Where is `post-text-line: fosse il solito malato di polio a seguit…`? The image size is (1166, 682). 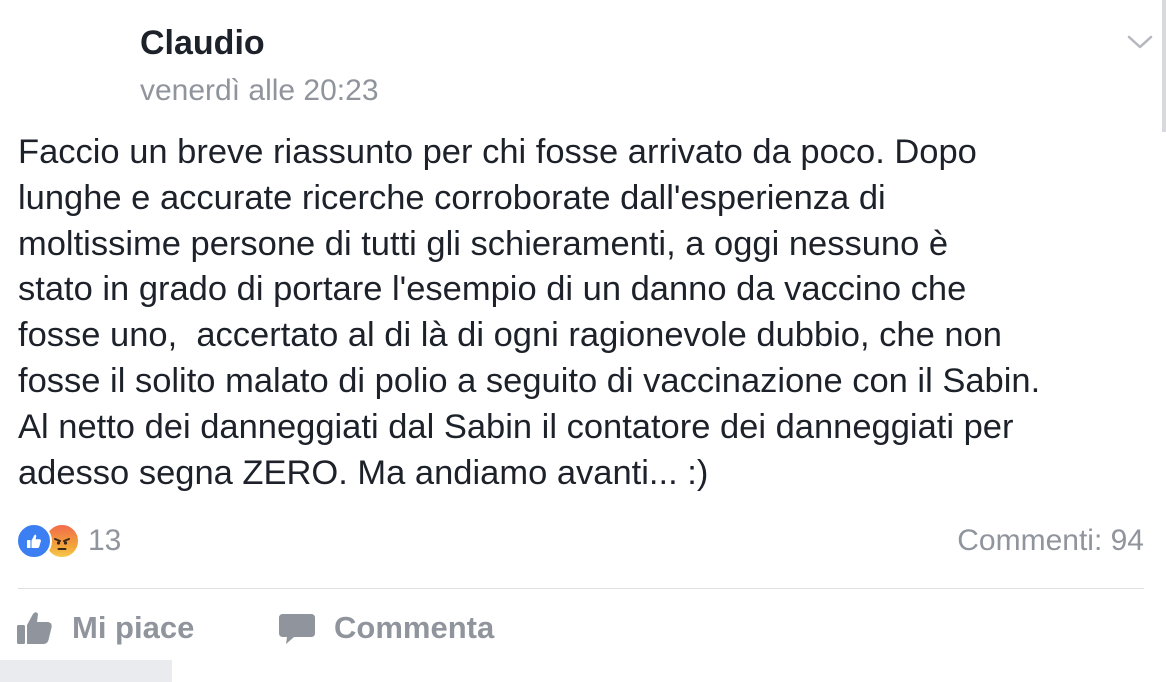 post-text-line: fosse il solito malato di polio a seguit… is located at coordinates (529, 380).